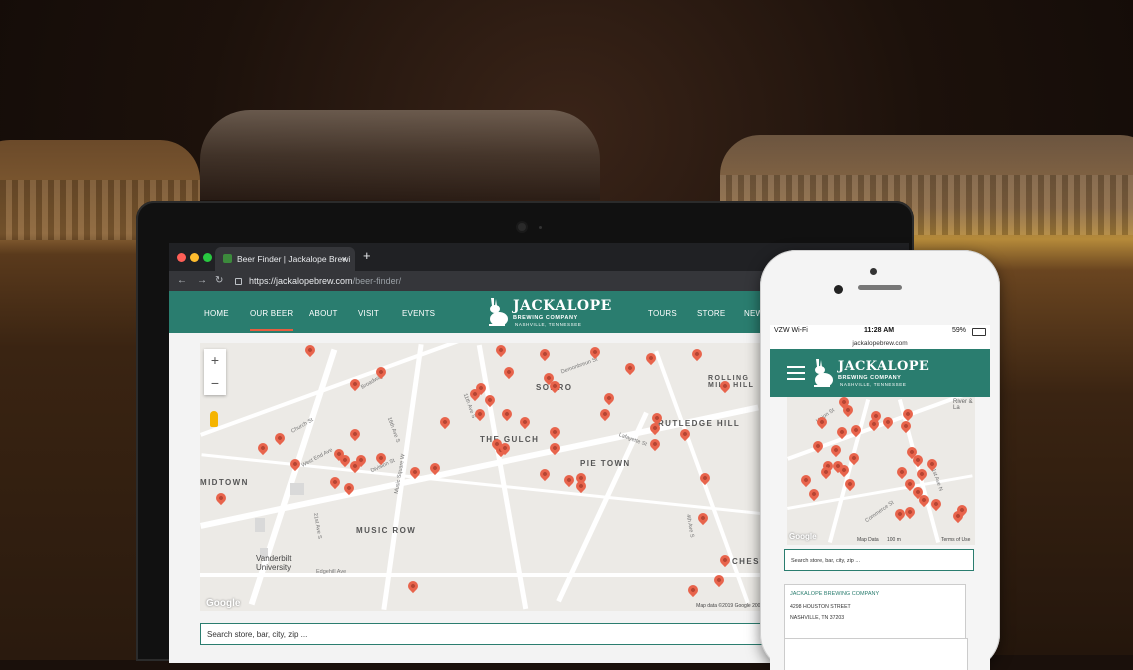 The image size is (1133, 670). Describe the element at coordinates (817, 618) in the screenshot. I see `result-city: NASHVILLE, TN 37203` at that location.